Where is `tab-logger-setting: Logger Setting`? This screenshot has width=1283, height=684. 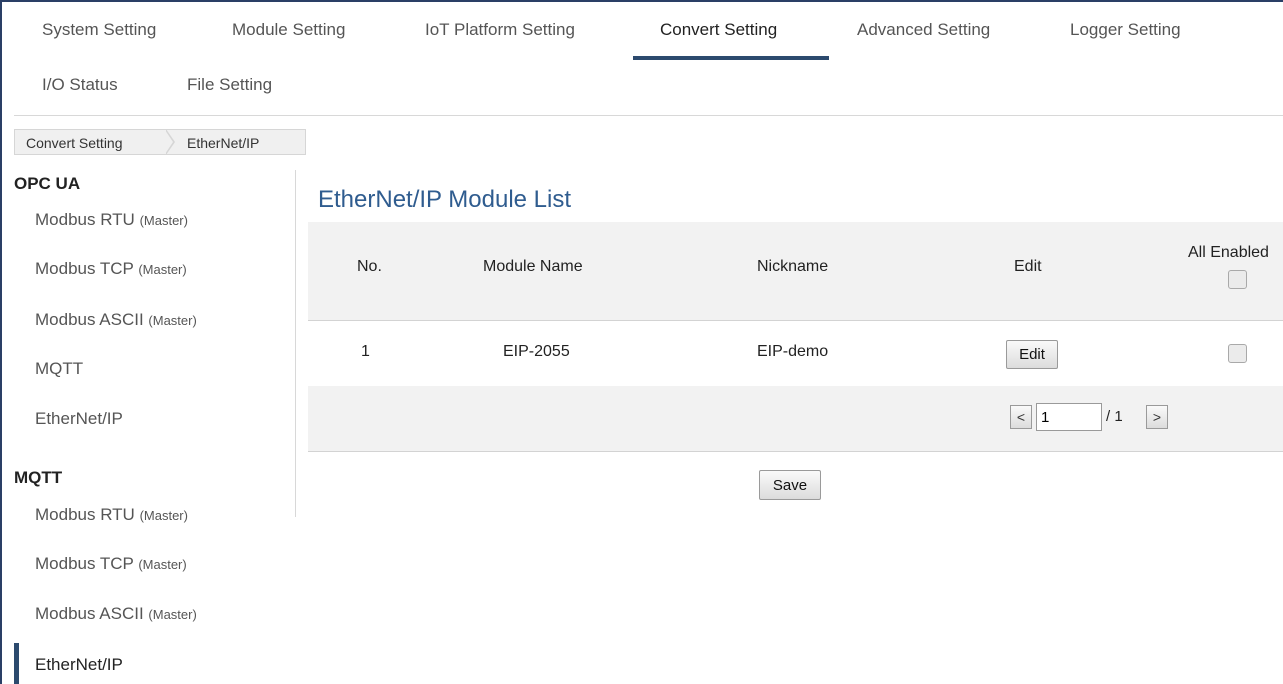
tab-logger-setting: Logger Setting is located at coordinates (1125, 30).